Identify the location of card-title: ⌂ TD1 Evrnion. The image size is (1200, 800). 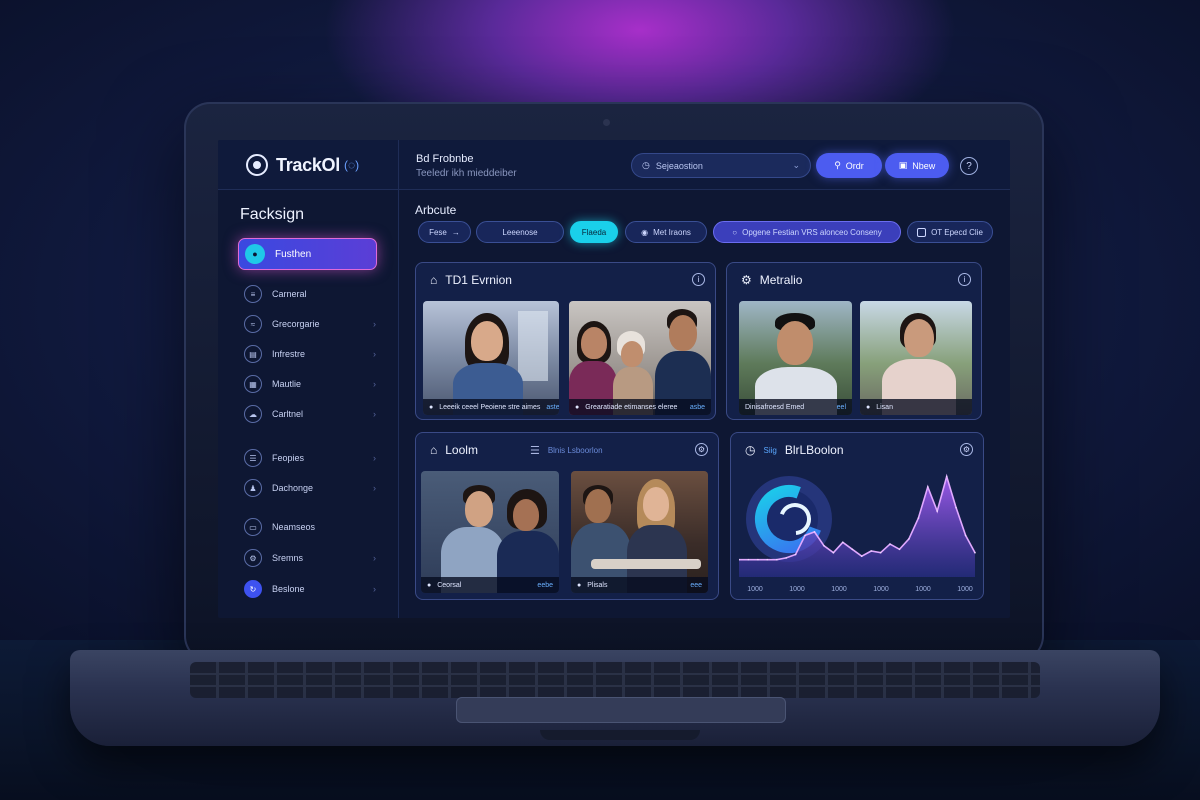
(471, 280).